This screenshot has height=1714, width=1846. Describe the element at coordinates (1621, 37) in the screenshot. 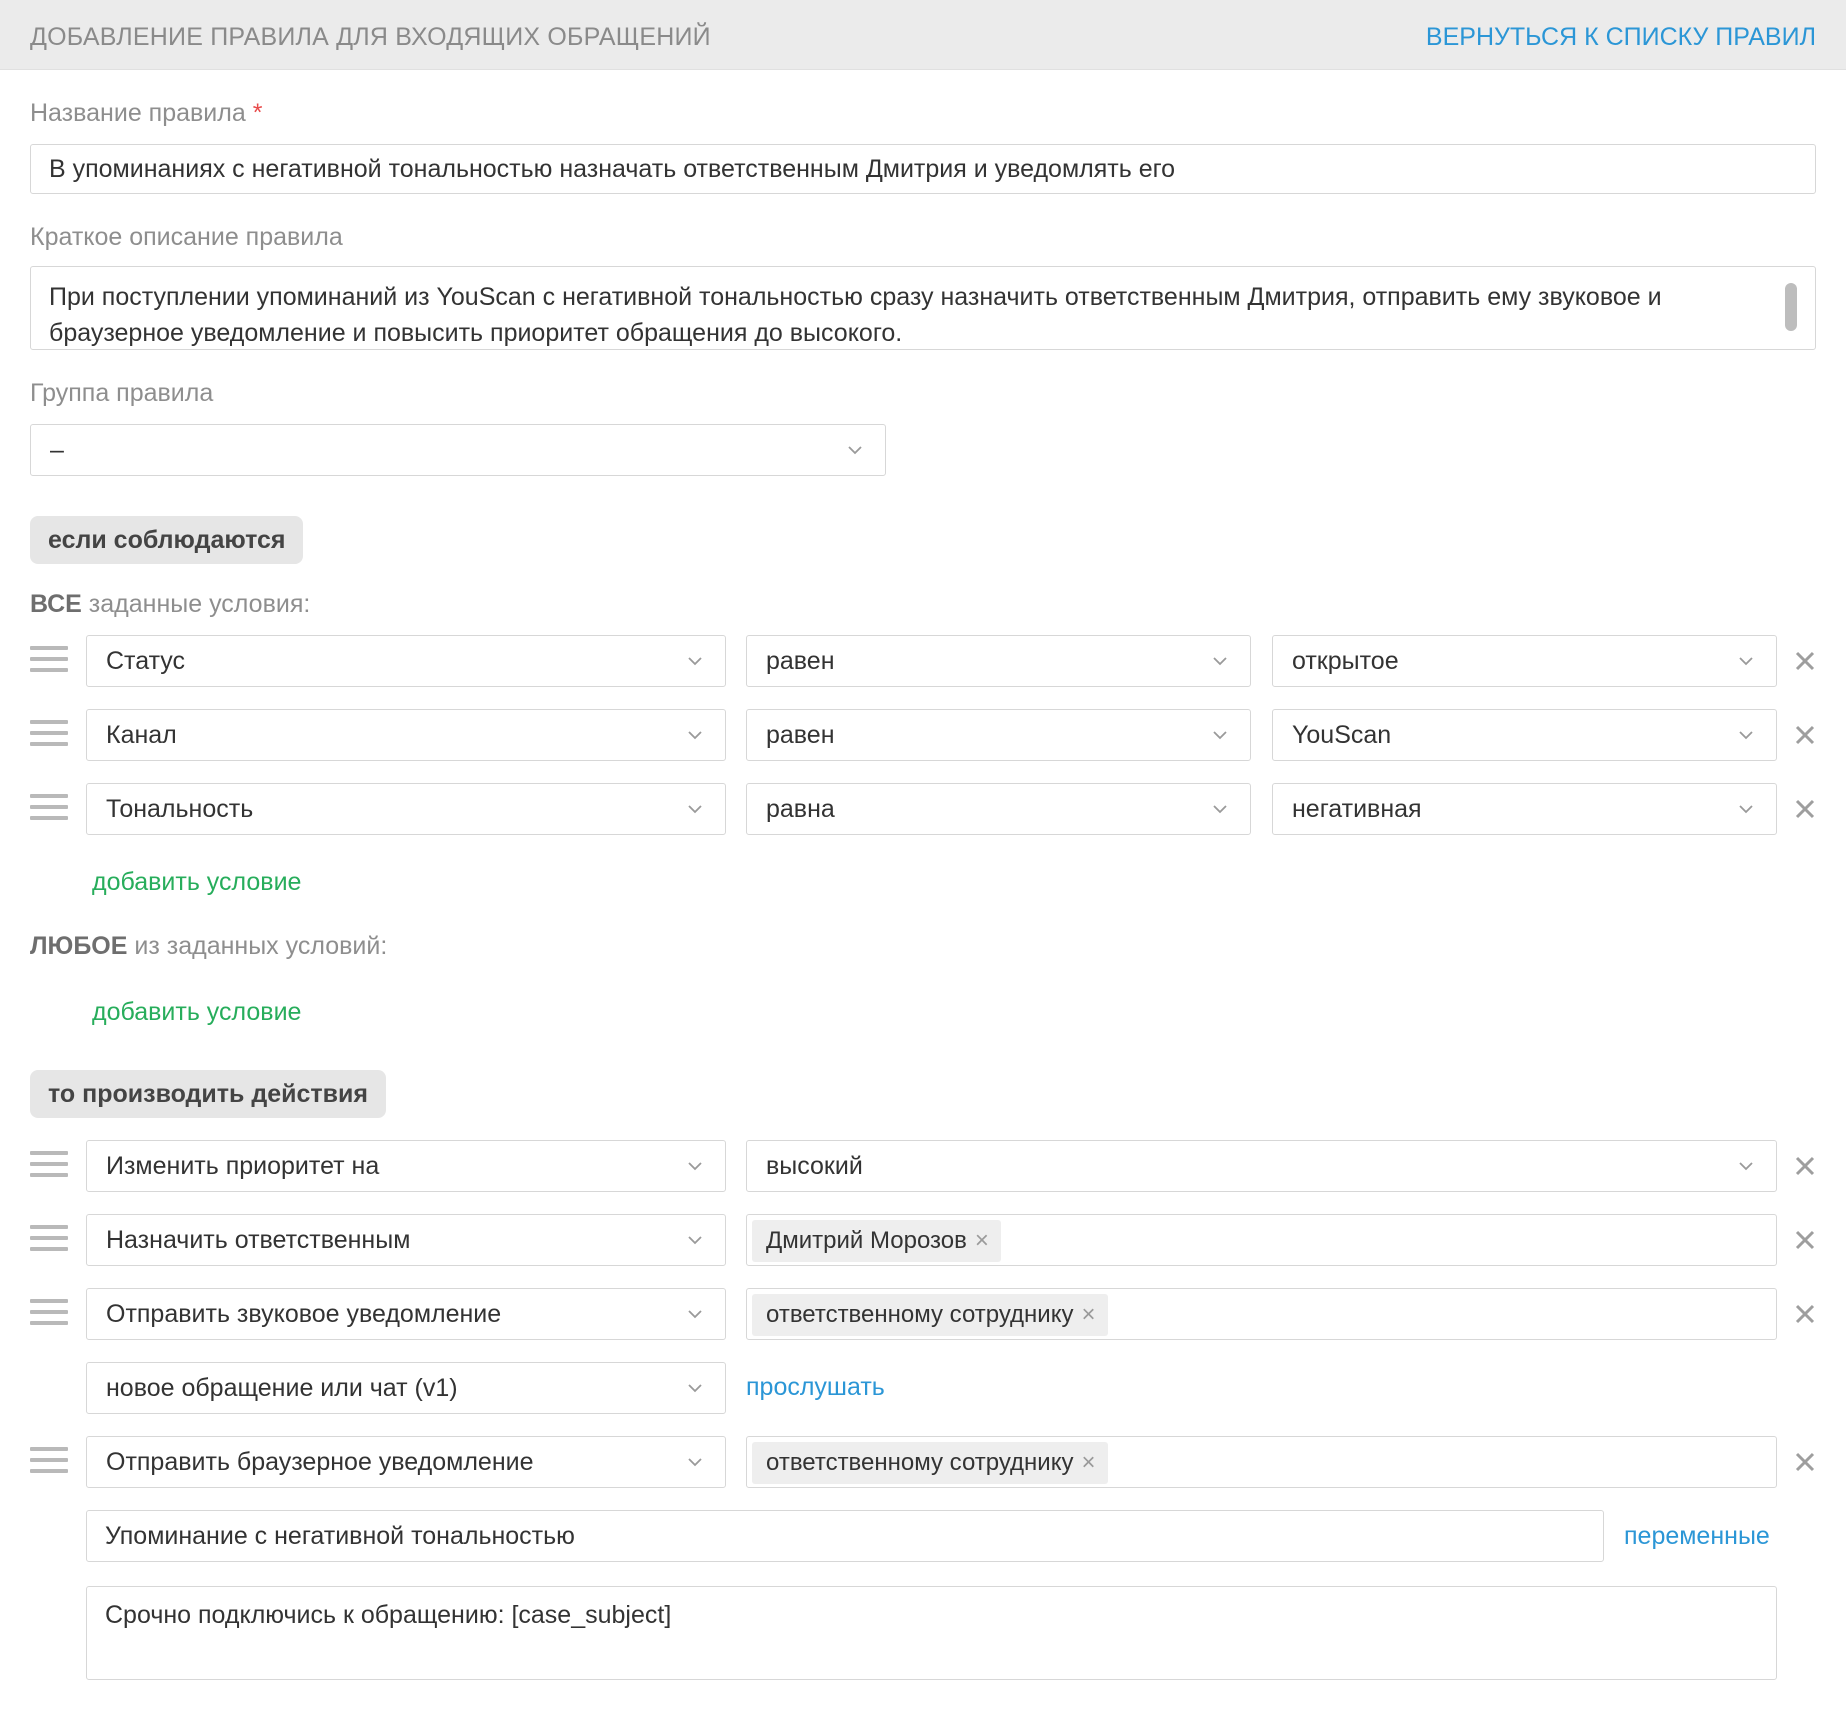

I see `back-to-rules-link: ВЕРНУТЬСЯ К СПИСКУ ПРАВИЛ` at that location.